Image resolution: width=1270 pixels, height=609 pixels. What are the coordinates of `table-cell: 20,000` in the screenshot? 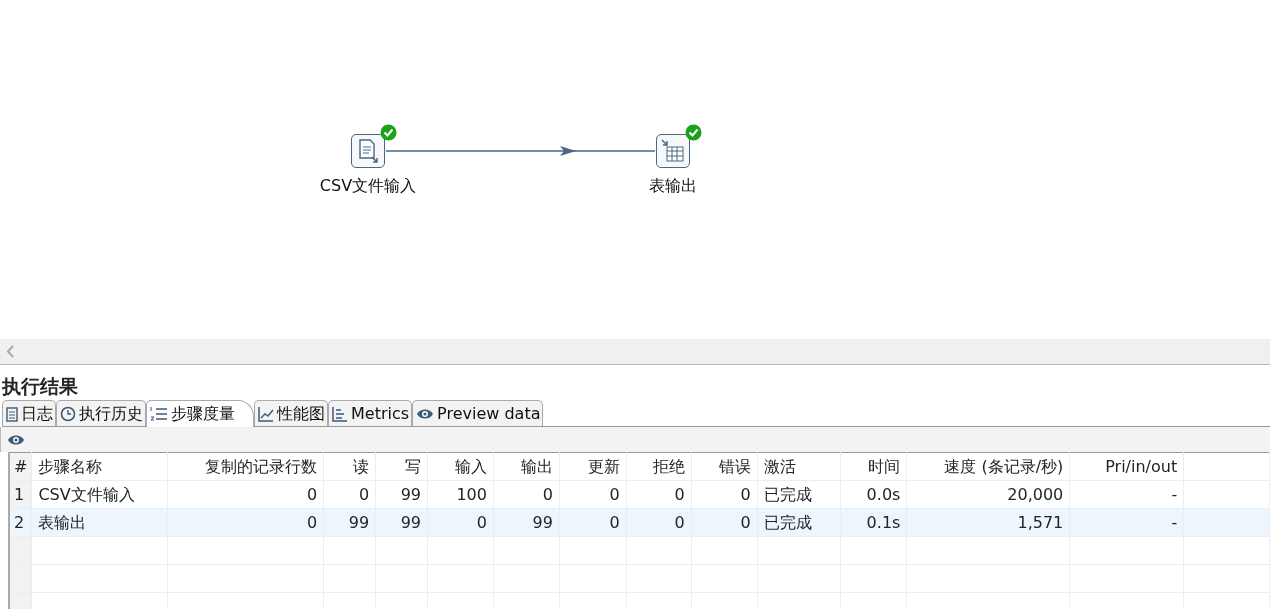 It's located at (988, 494).